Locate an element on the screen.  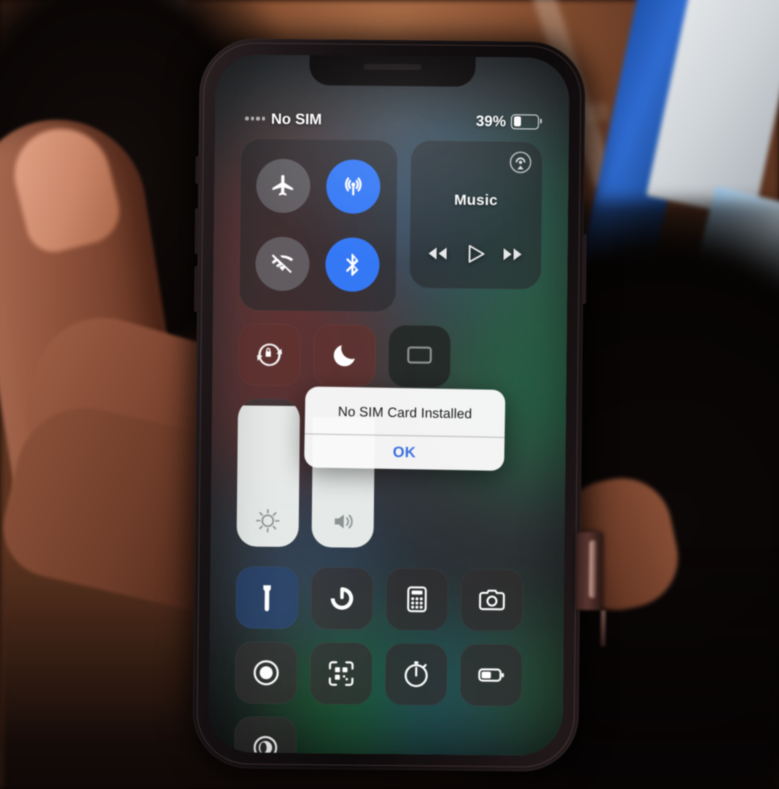
rewind-icon is located at coordinates (437, 253).